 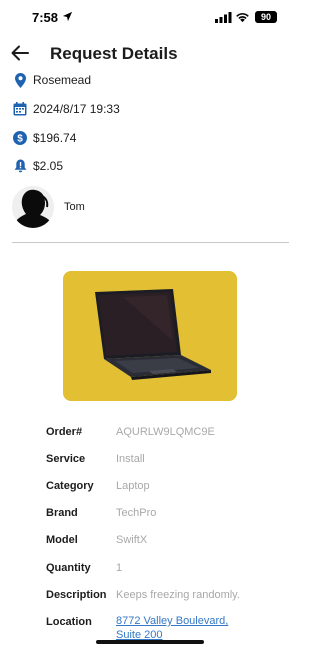 I want to click on detail-model: Model SwiftX, so click(x=168, y=542).